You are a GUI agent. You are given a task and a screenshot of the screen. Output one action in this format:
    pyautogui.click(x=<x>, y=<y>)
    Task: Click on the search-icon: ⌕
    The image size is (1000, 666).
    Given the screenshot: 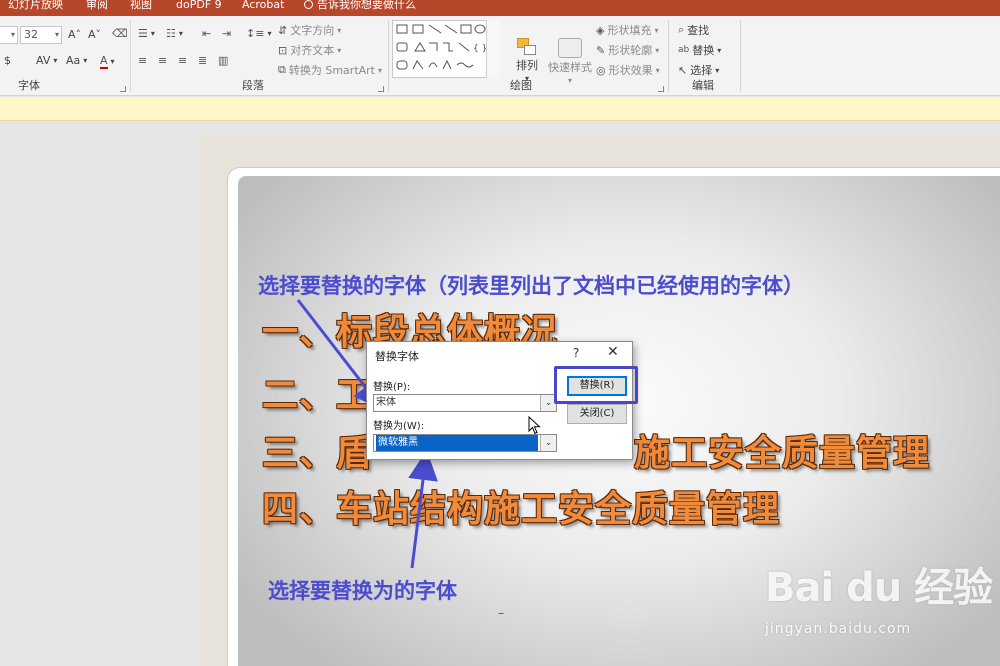 What is the action you would take?
    pyautogui.click(x=681, y=29)
    